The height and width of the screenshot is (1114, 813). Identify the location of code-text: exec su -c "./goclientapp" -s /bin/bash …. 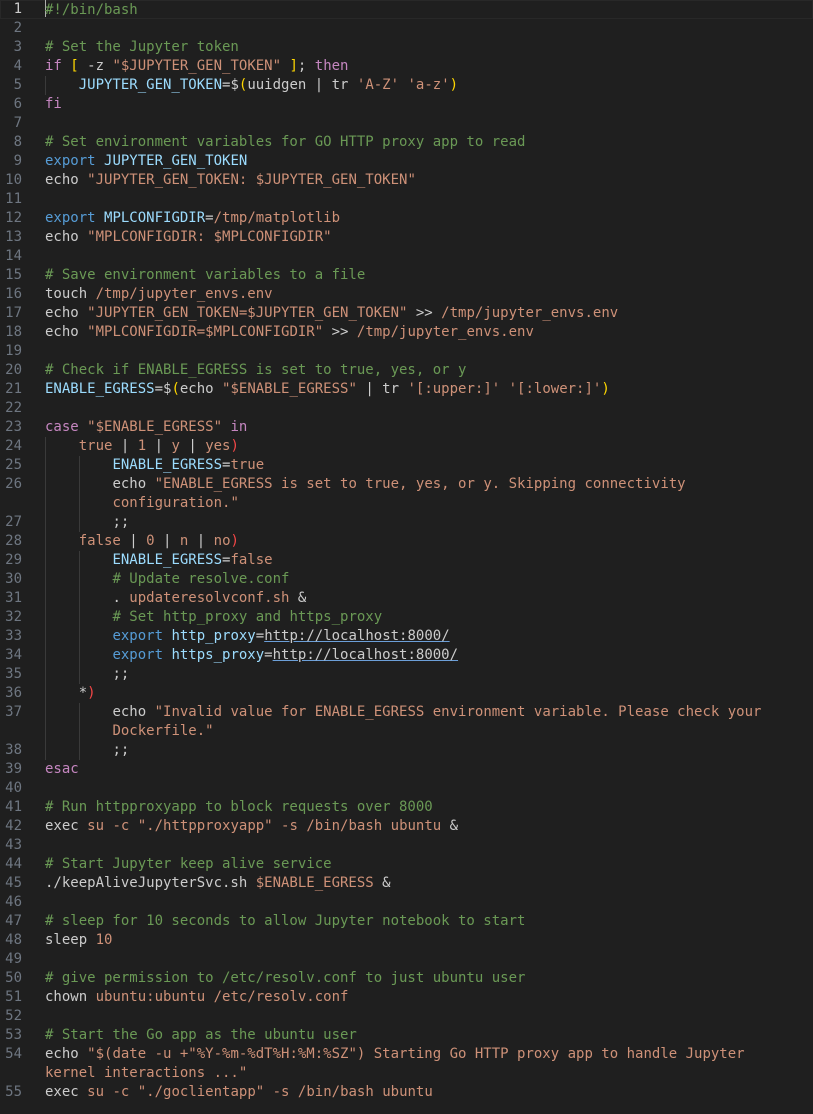
(239, 1092).